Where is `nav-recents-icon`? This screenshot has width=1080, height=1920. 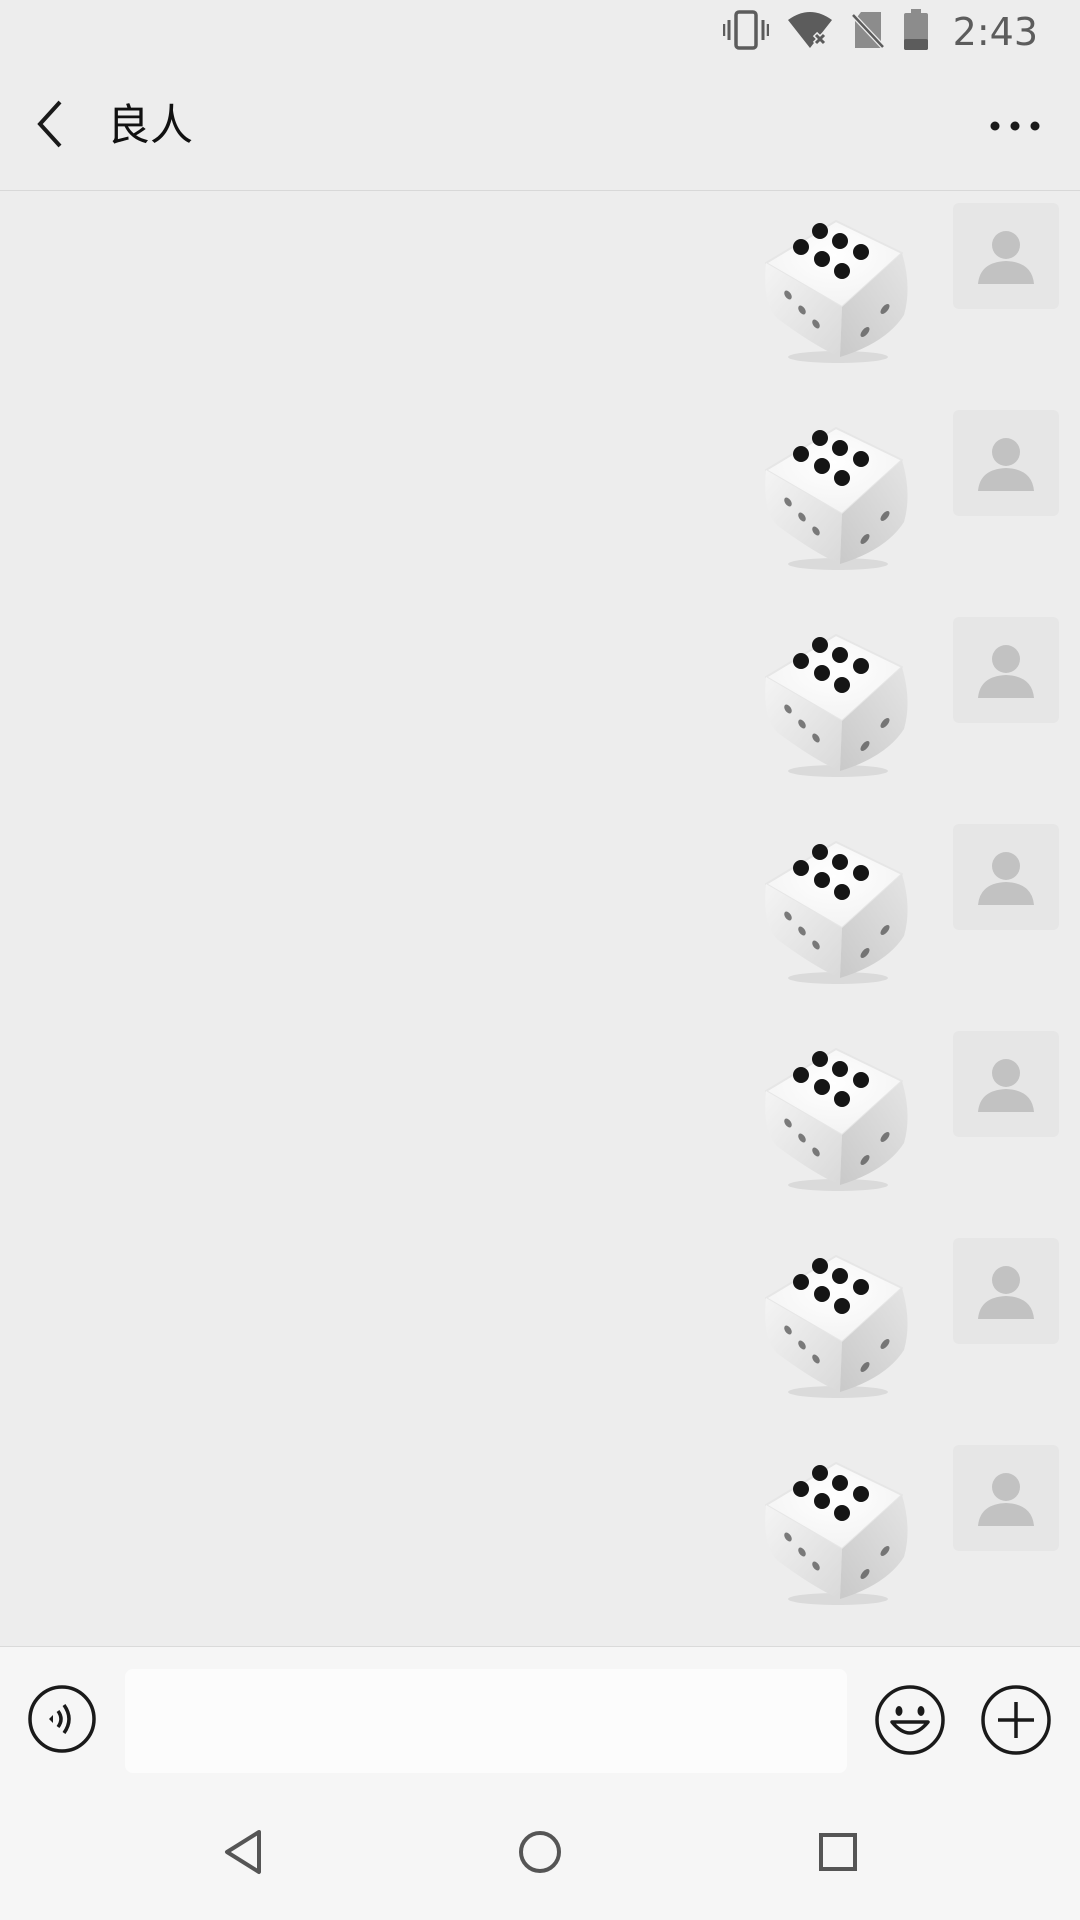 nav-recents-icon is located at coordinates (838, 1854).